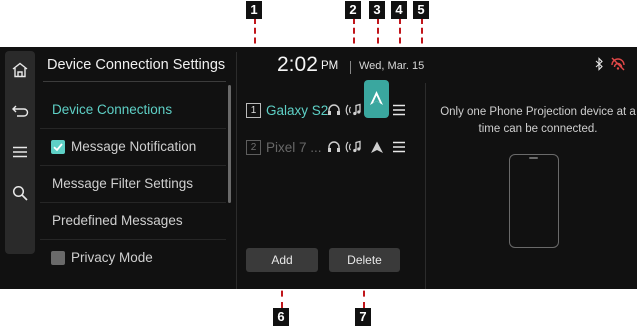 The image size is (637, 328). What do you see at coordinates (253, 147) in the screenshot?
I see `device-number: 2` at bounding box center [253, 147].